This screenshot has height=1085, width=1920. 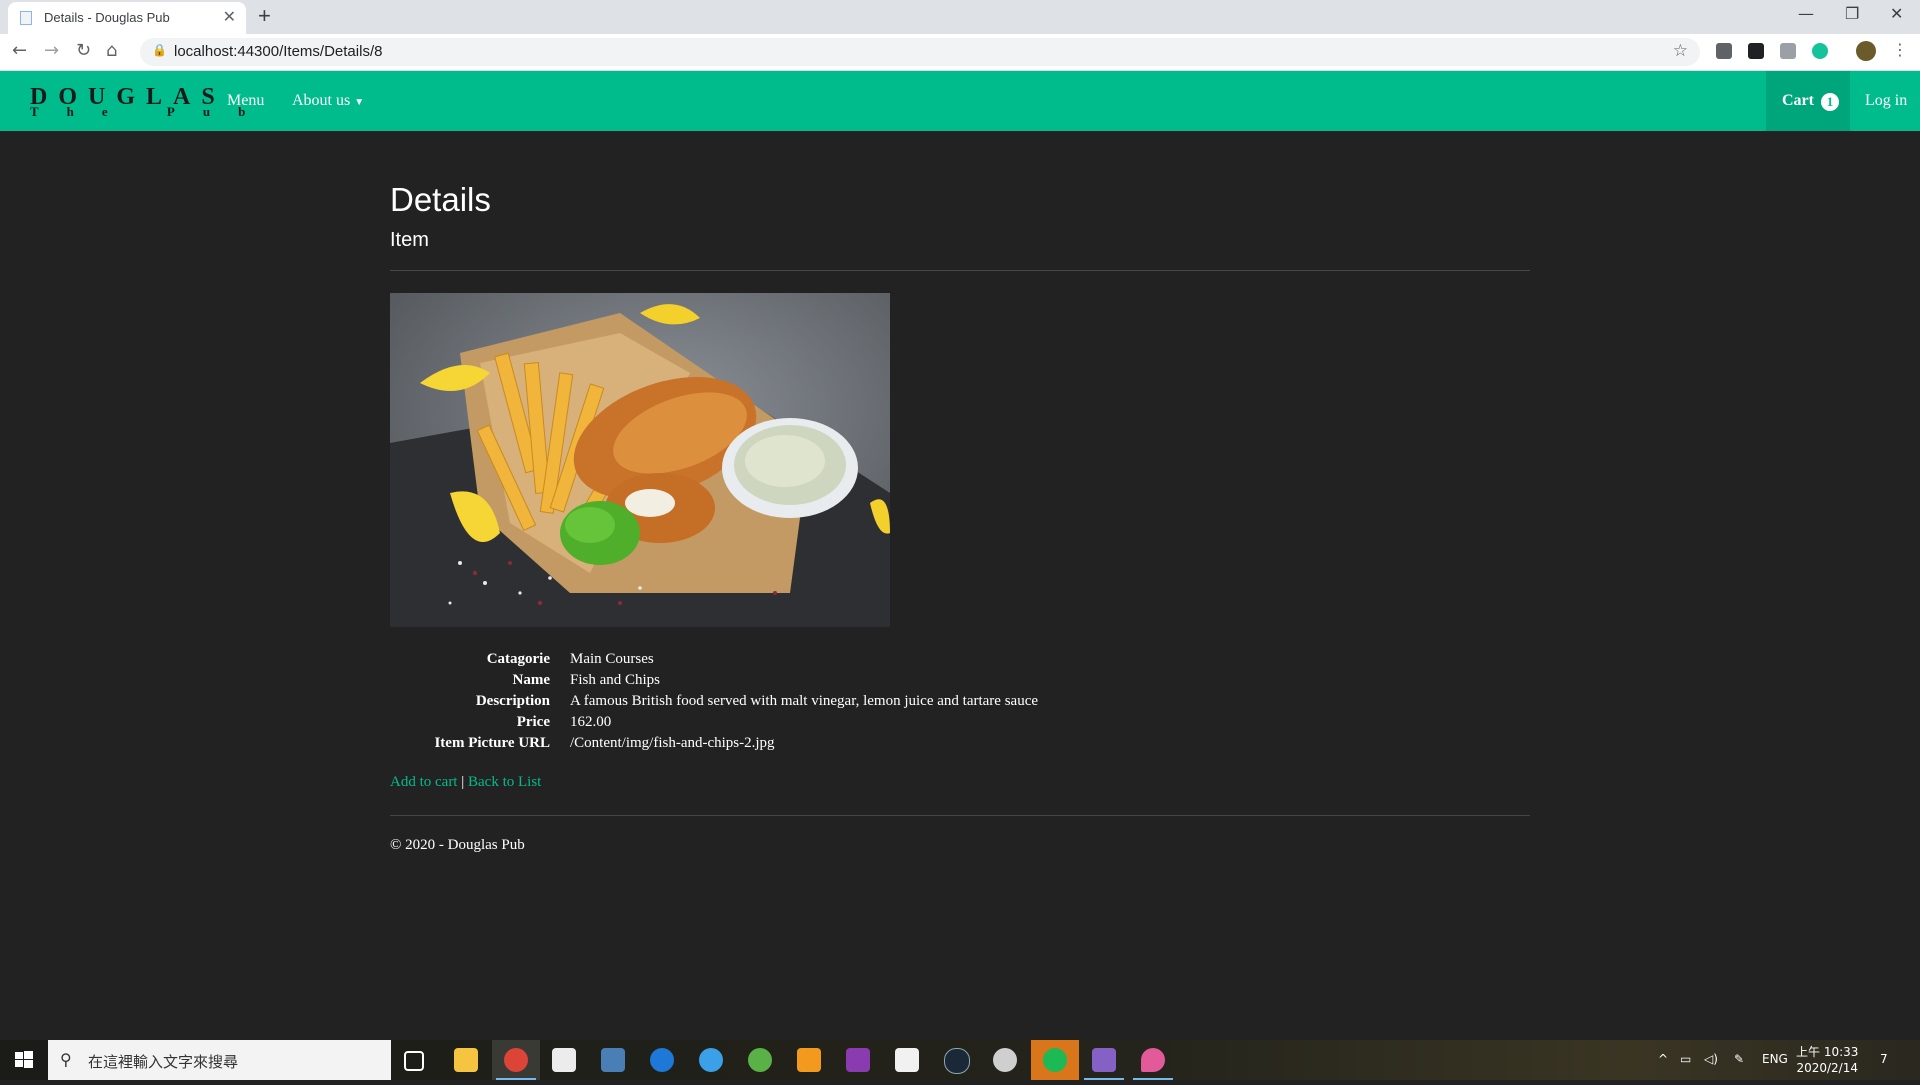 What do you see at coordinates (19, 50) in the screenshot?
I see `back-icon: ←` at bounding box center [19, 50].